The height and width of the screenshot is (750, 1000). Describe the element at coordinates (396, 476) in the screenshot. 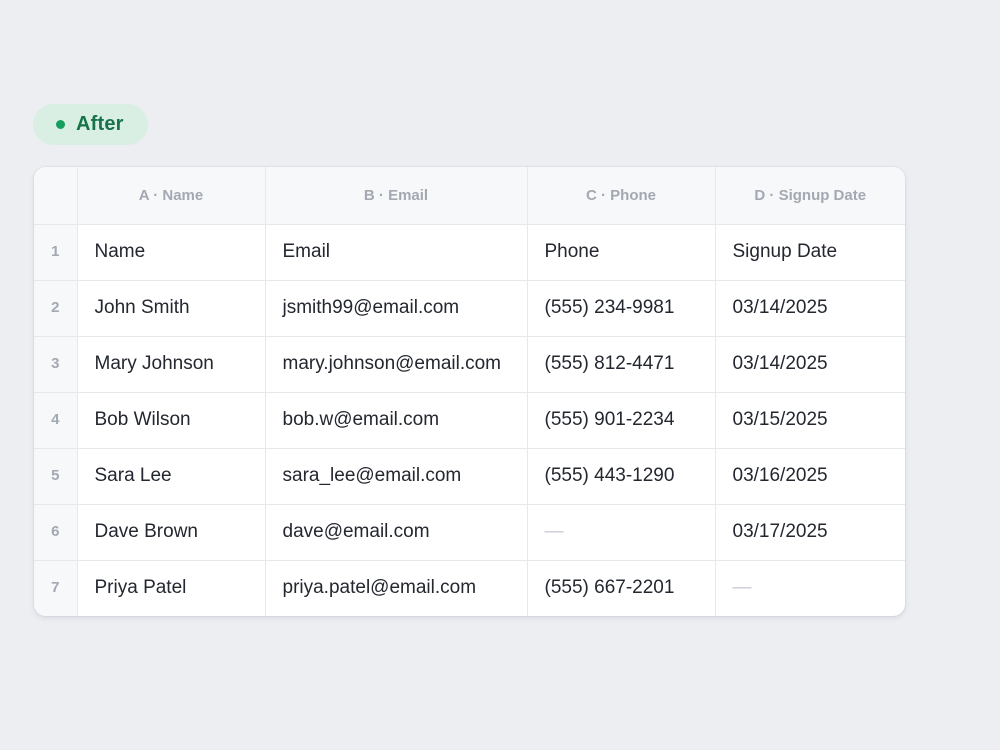

I see `cell-email: sara_lee@email.com` at that location.